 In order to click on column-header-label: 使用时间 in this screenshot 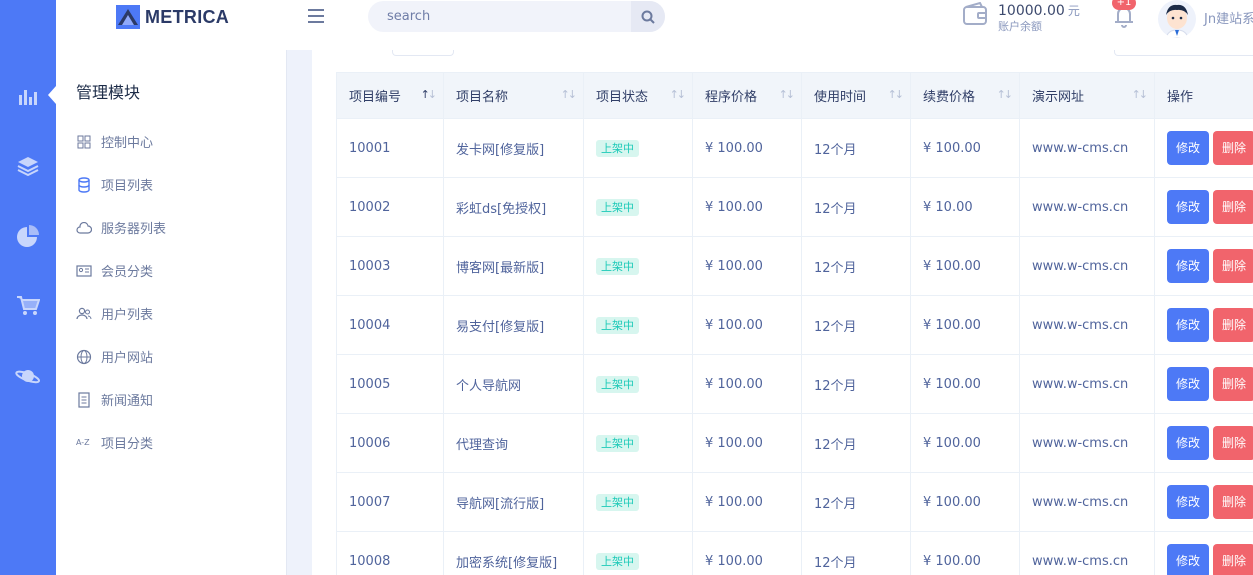, I will do `click(840, 97)`.